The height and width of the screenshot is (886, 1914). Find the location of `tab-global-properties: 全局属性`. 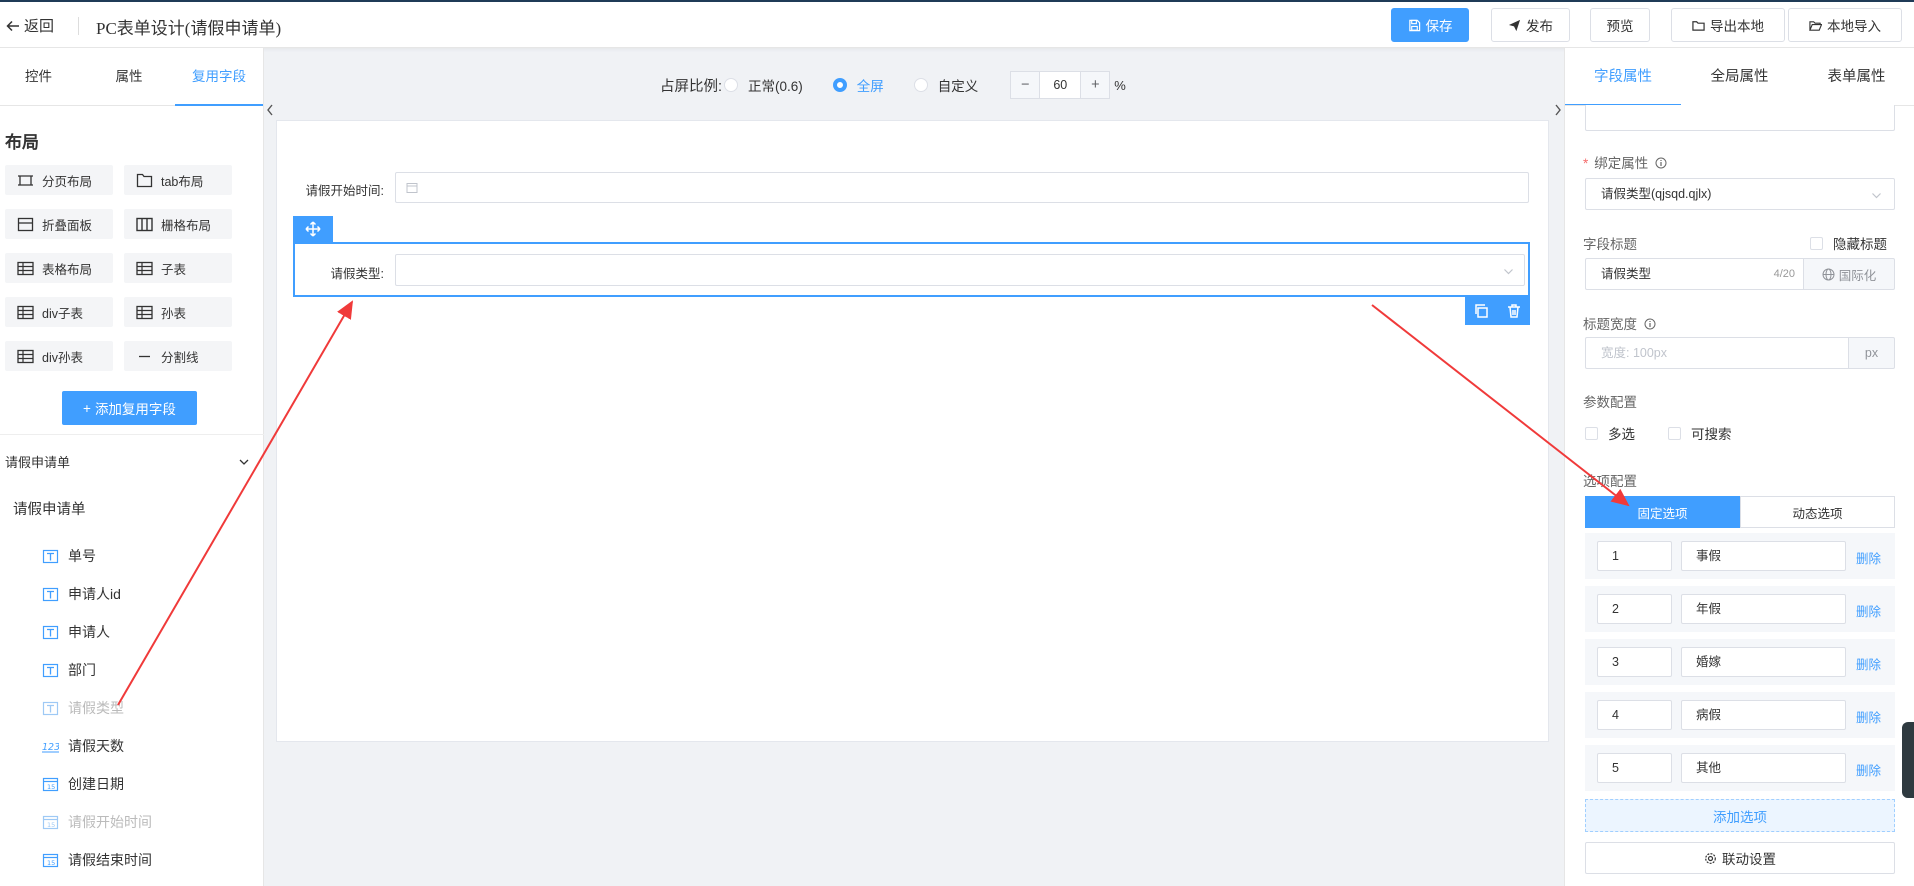

tab-global-properties: 全局属性 is located at coordinates (1739, 77).